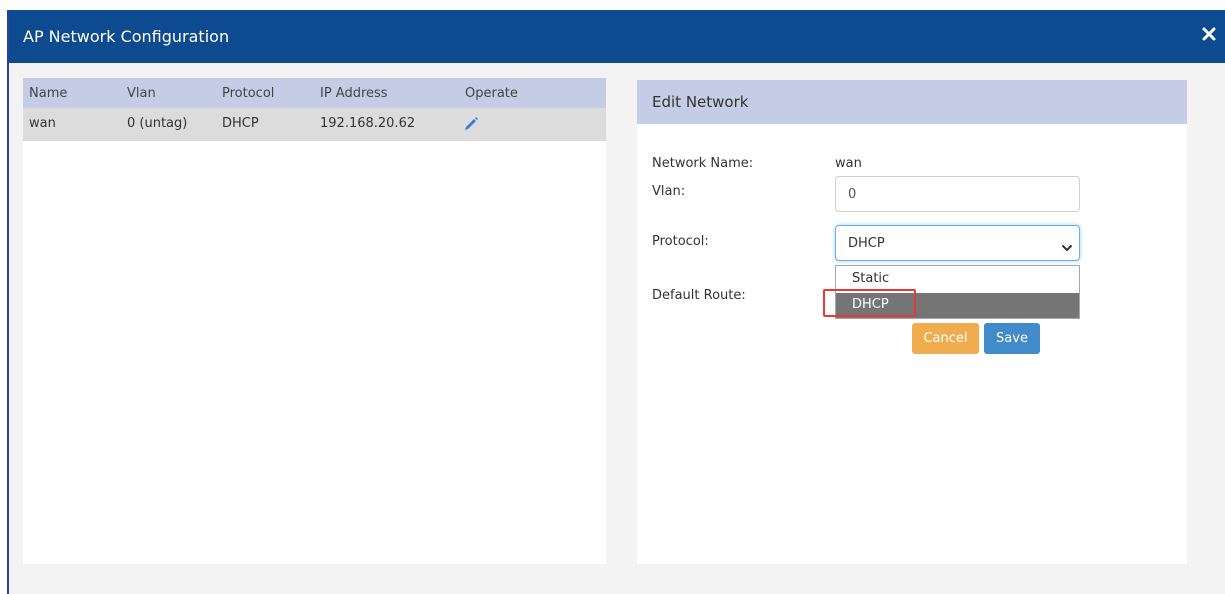  What do you see at coordinates (700, 102) in the screenshot?
I see `edit-panel-title: Edit Network` at bounding box center [700, 102].